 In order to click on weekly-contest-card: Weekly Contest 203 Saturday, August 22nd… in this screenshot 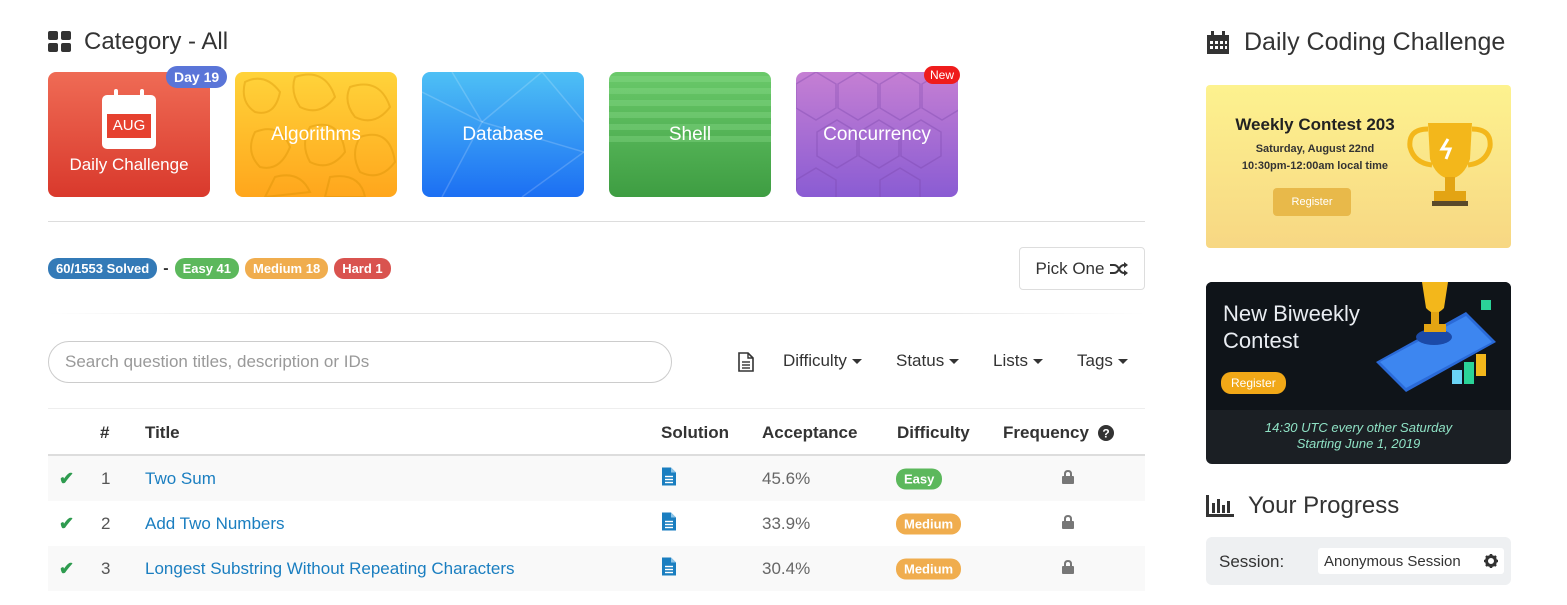, I will do `click(1358, 166)`.